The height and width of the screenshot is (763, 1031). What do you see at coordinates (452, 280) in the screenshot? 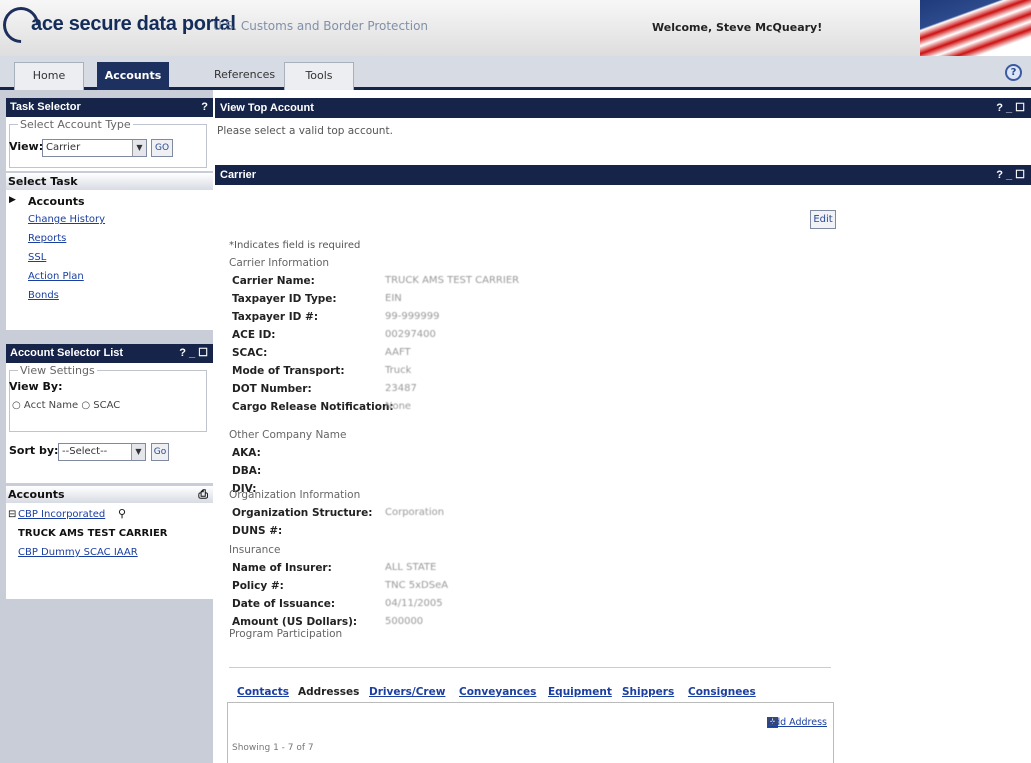
I see `field-value: TRUCK AMS TEST CARRIER` at bounding box center [452, 280].